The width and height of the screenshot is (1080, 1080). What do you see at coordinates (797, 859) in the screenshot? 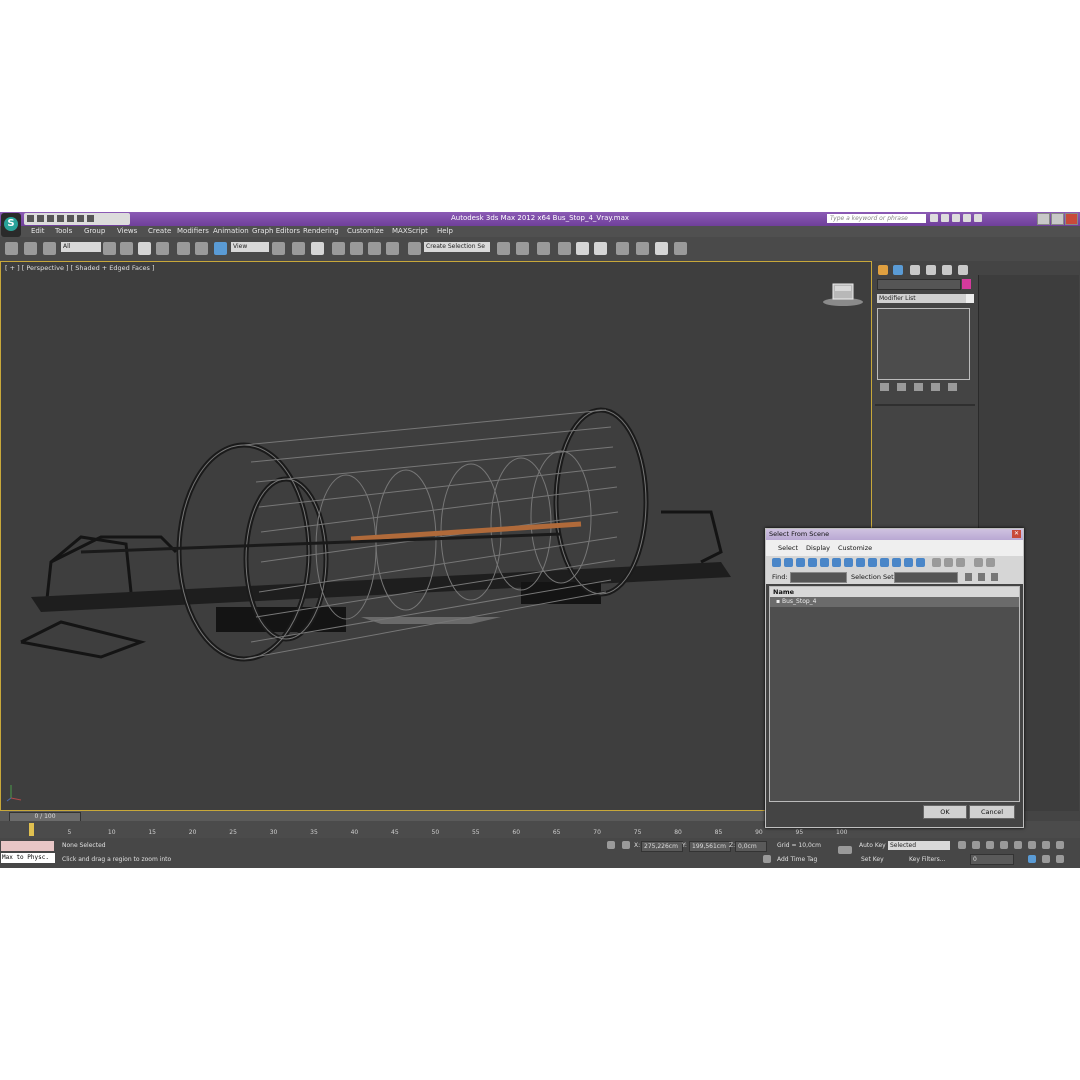
I see `add-time-tag: Add Time Tag` at bounding box center [797, 859].